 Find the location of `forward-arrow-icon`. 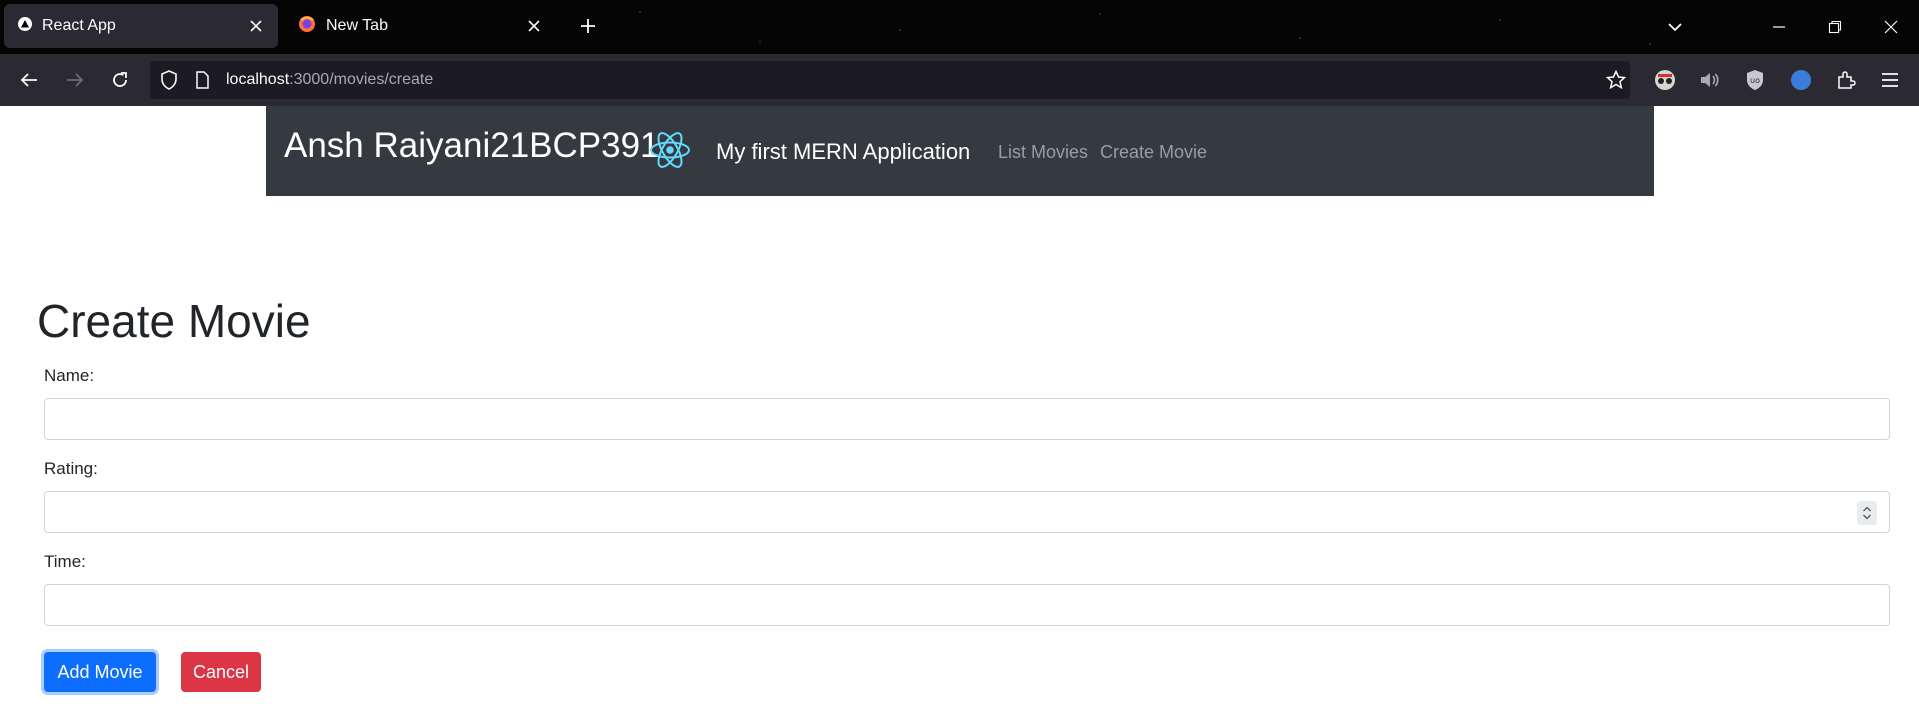

forward-arrow-icon is located at coordinates (75, 80).